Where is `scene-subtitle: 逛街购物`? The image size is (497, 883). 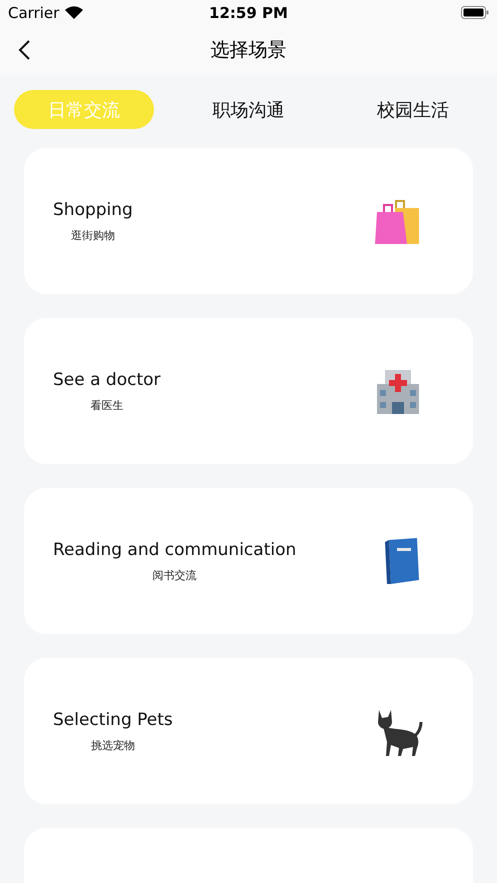
scene-subtitle: 逛街购物 is located at coordinates (92, 235).